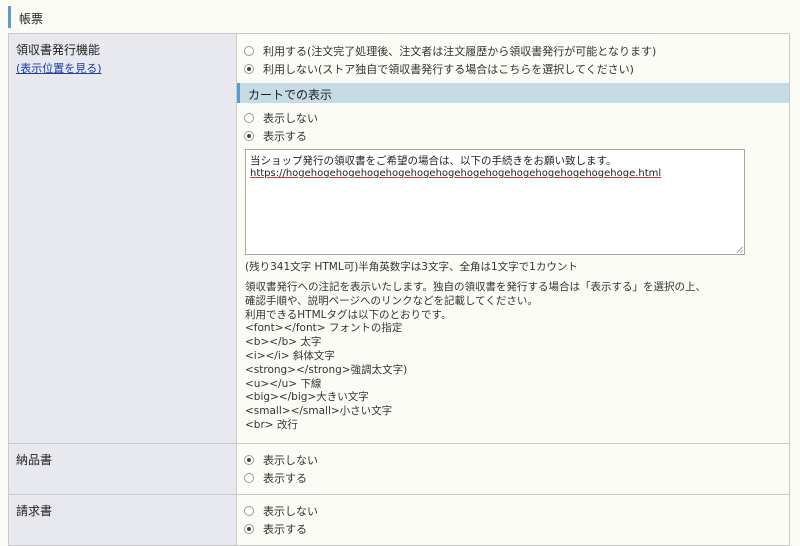 Image resolution: width=800 pixels, height=546 pixels. Describe the element at coordinates (513, 529) in the screenshot. I see `invoice-option-show: 表示する` at that location.